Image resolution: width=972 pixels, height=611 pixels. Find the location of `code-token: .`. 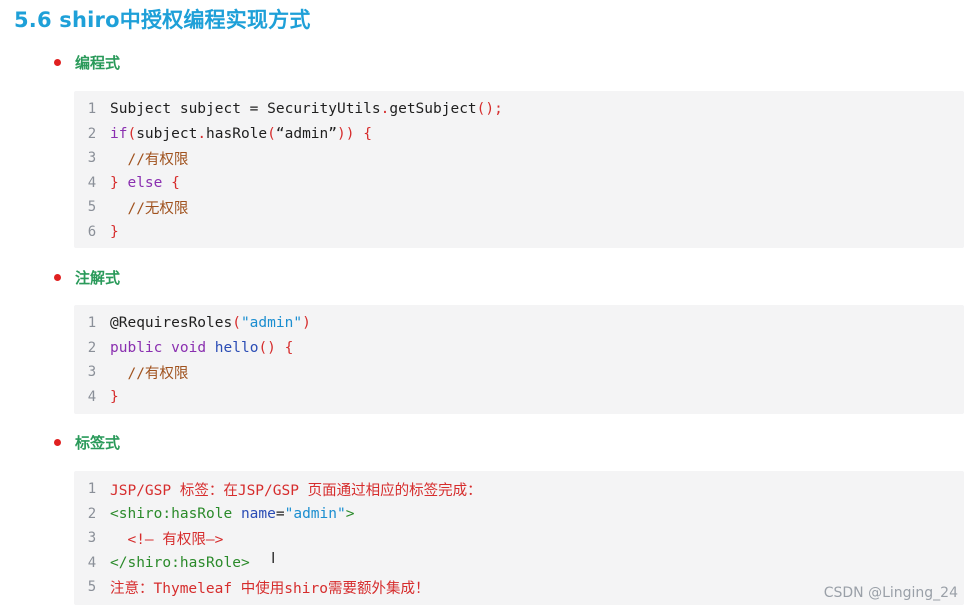

code-token: . is located at coordinates (202, 133).